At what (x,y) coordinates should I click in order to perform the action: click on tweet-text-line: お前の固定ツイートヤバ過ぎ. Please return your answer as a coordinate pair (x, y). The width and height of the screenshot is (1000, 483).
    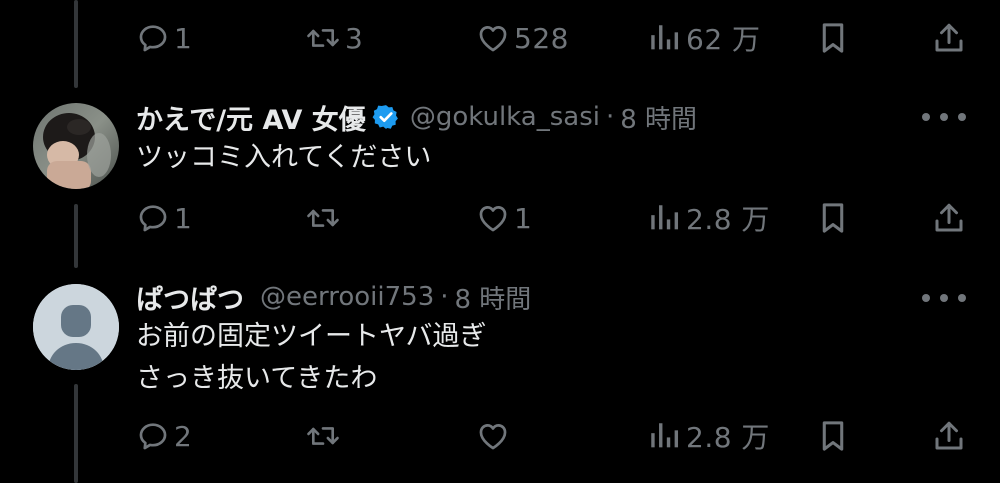
    Looking at the image, I should click on (311, 336).